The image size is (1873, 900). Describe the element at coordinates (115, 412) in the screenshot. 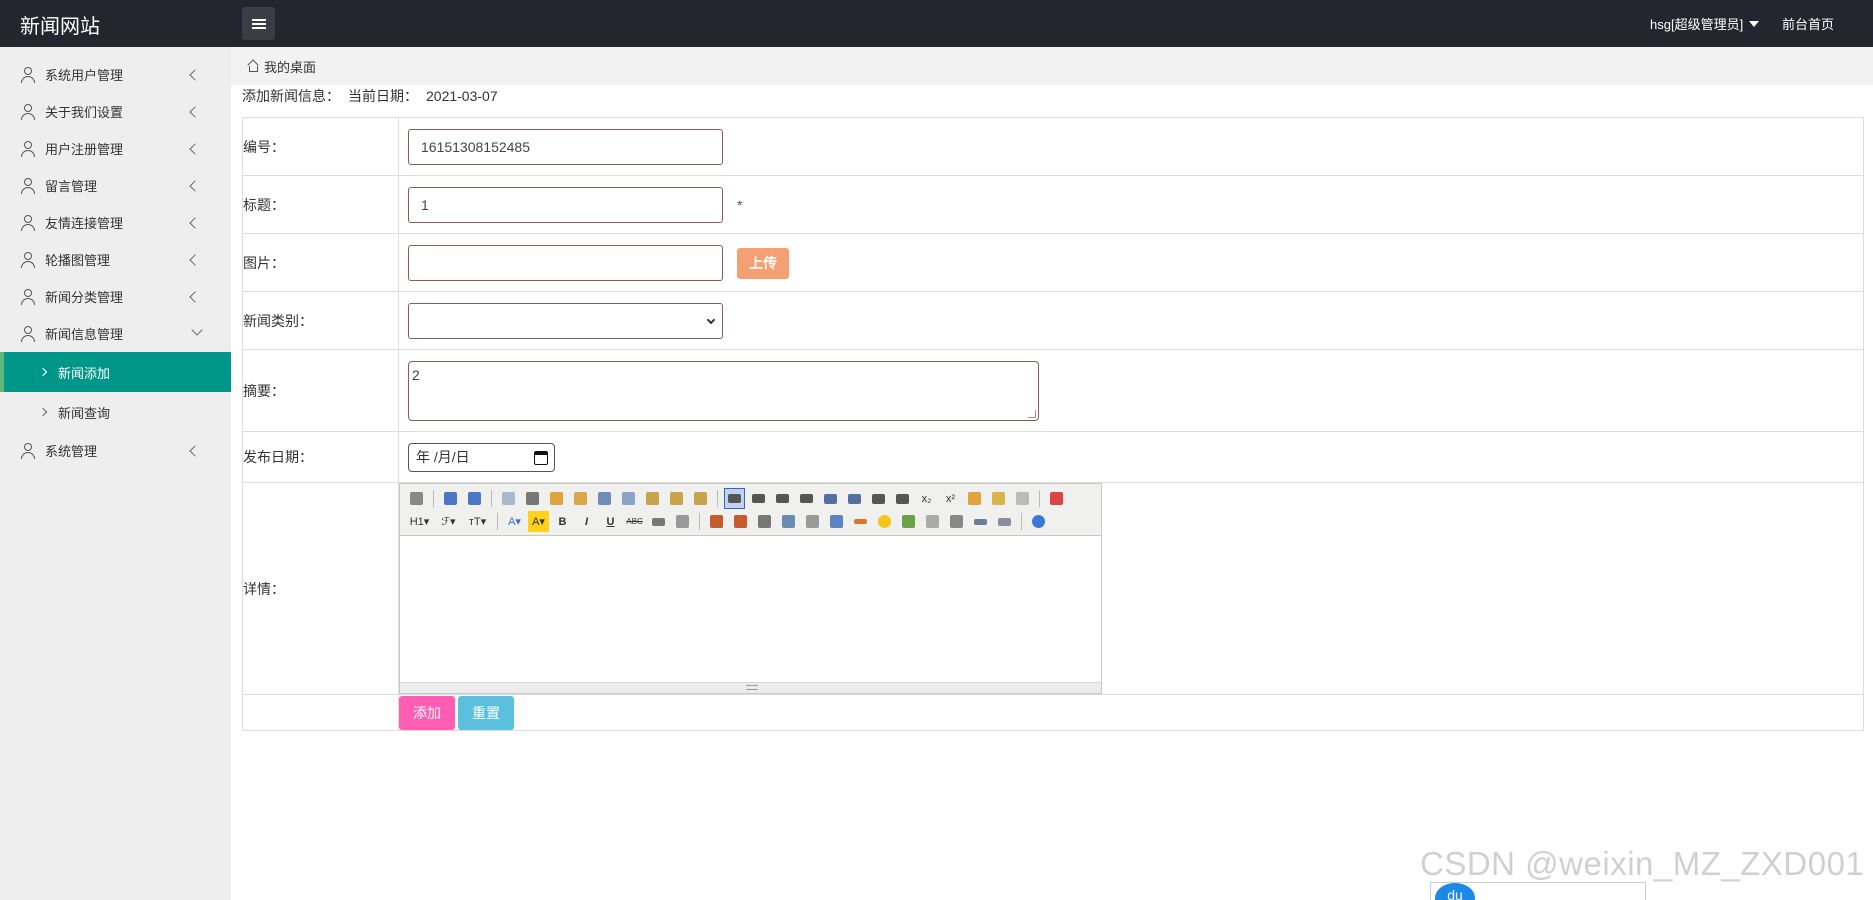

I see `sidebar-subitem-news-query: 新闻查询` at that location.